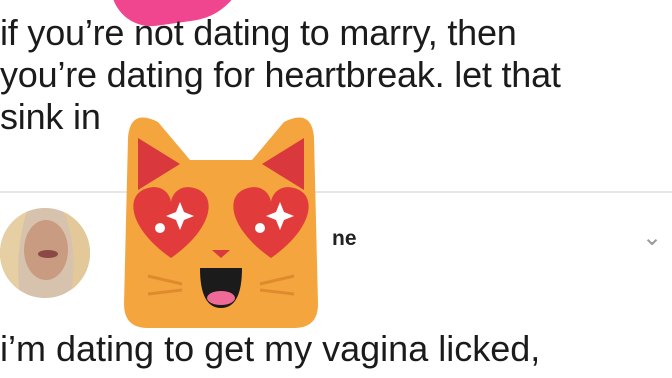  I want to click on chevron-down-icon: ⌄, so click(652, 238).